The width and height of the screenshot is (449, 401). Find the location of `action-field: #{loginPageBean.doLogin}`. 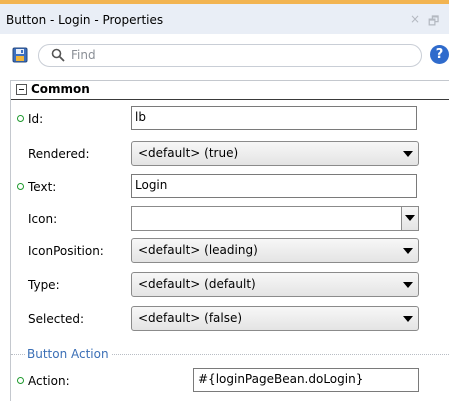

action-field: #{loginPageBean.doLogin} is located at coordinates (306, 380).